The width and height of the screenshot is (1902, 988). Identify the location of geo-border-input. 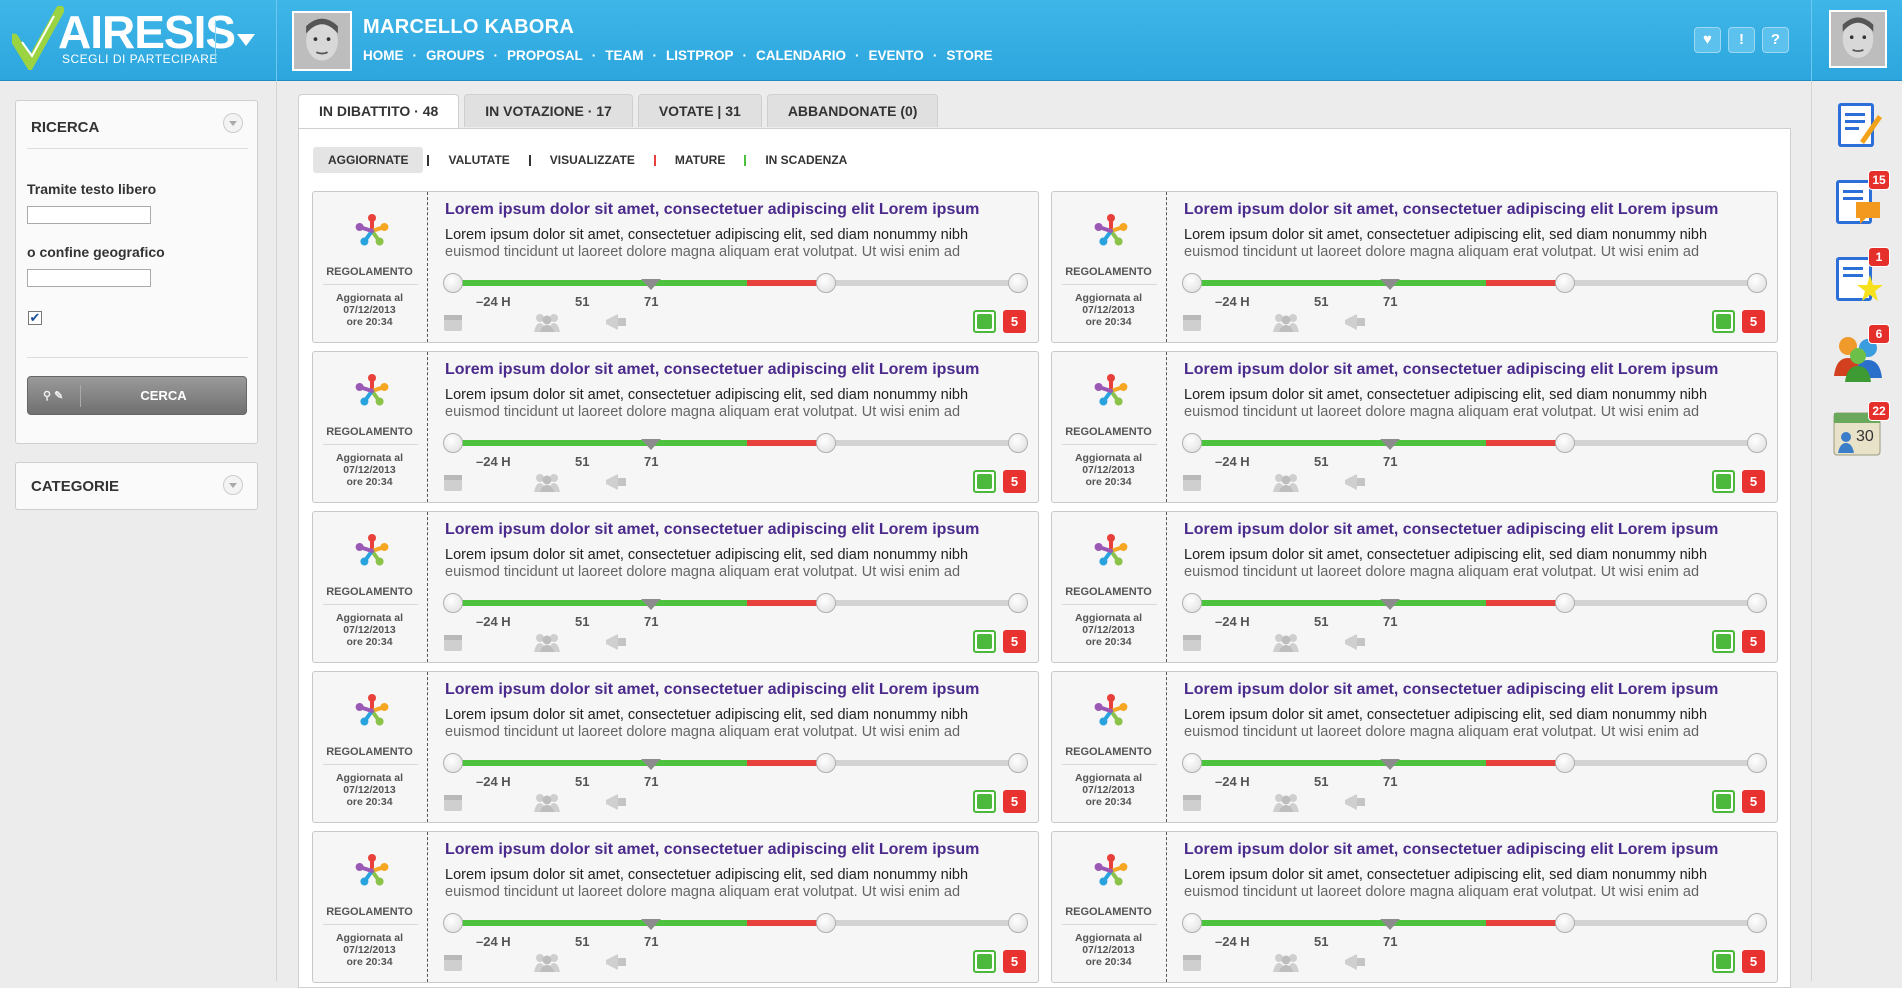
(89, 278).